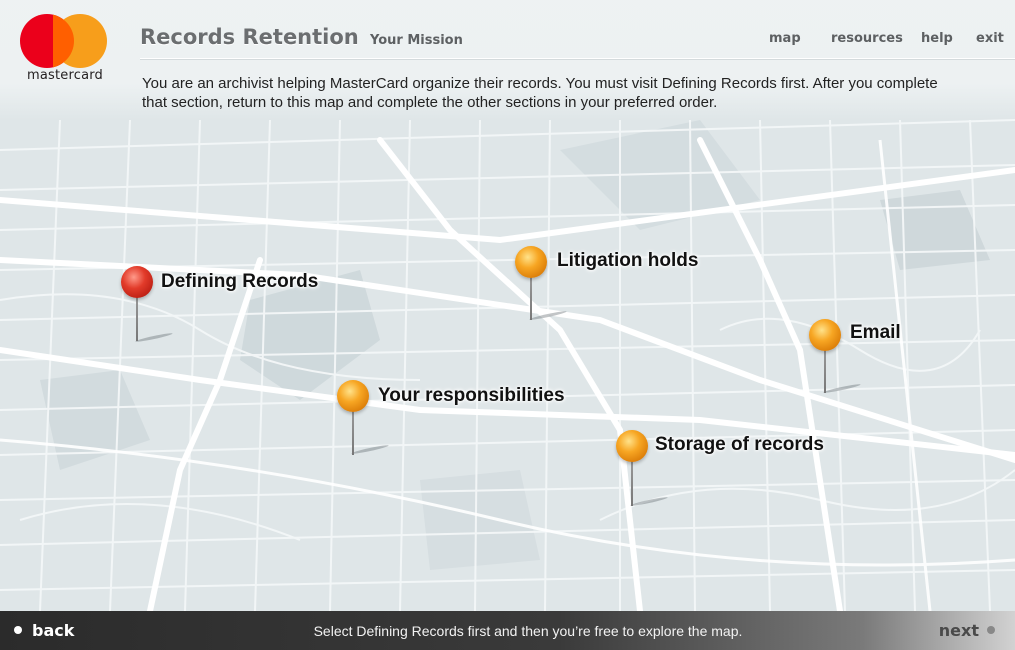 The height and width of the screenshot is (650, 1015). Describe the element at coordinates (937, 38) in the screenshot. I see `nav-help: help` at that location.